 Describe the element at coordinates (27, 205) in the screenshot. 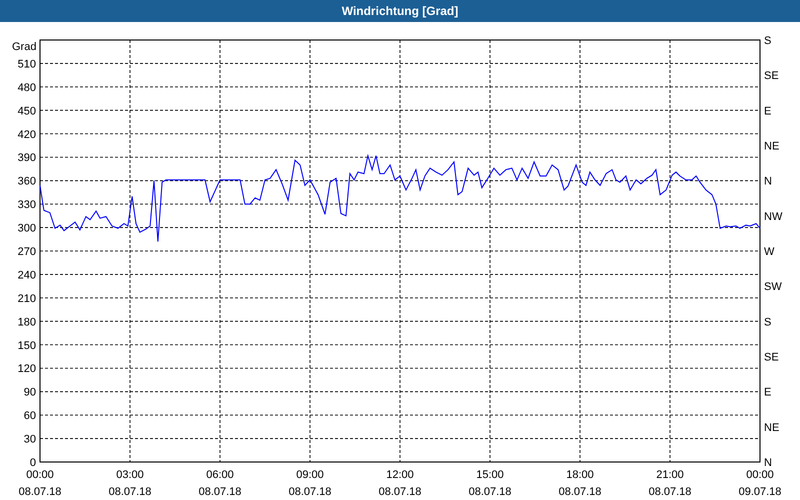

I see `y-axis-label: 330` at that location.